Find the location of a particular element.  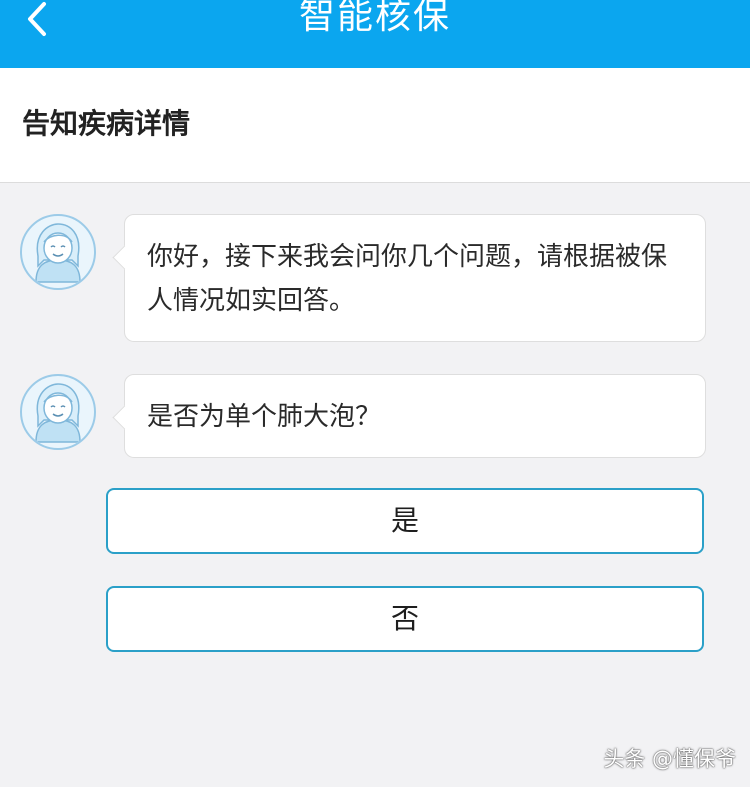

watermark: 头条 @懂保爷 is located at coordinates (669, 759).